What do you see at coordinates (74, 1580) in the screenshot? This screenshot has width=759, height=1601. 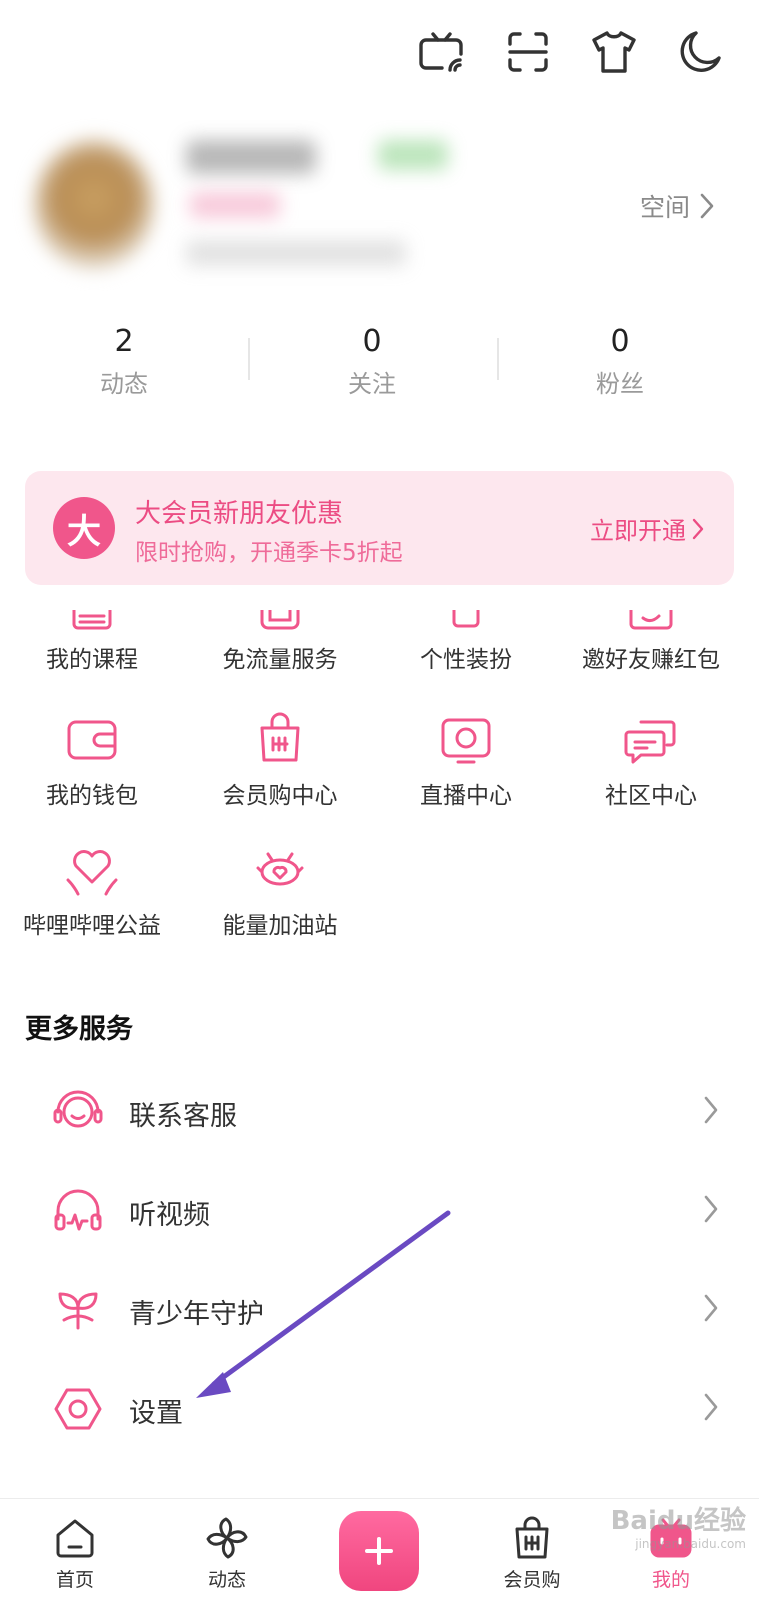 I see `tab-label: 首页` at bounding box center [74, 1580].